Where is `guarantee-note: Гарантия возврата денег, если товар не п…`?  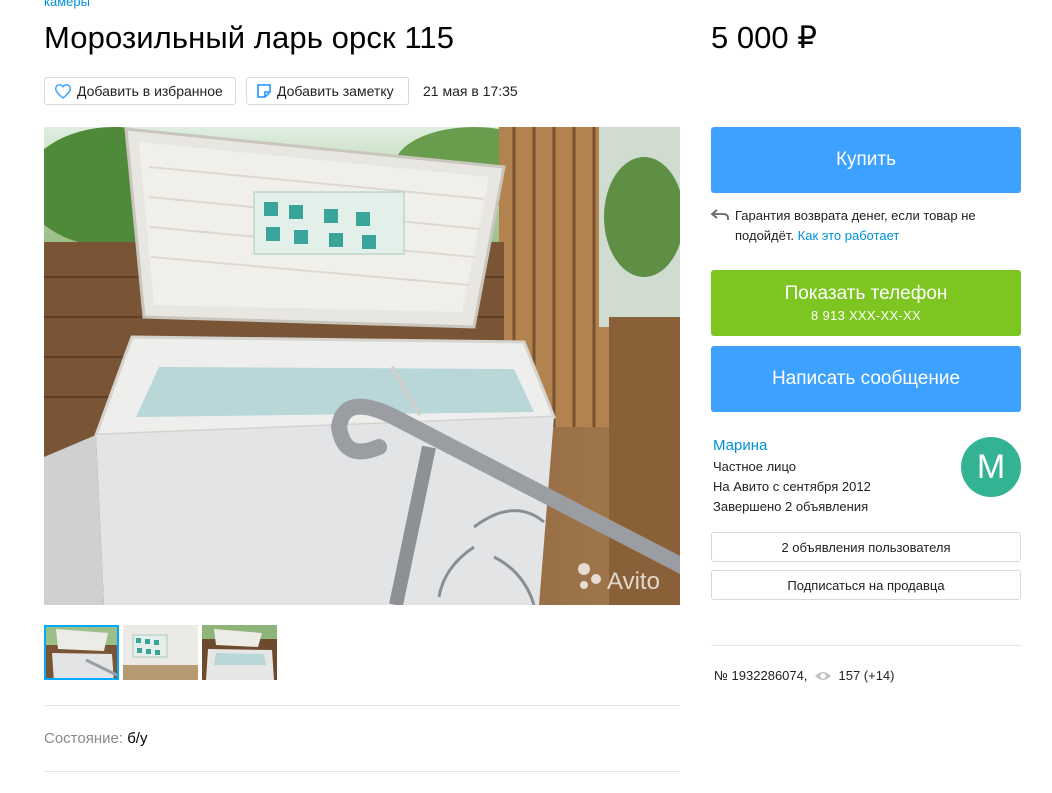 guarantee-note: Гарантия возврата денег, если товар не п… is located at coordinates (861, 227).